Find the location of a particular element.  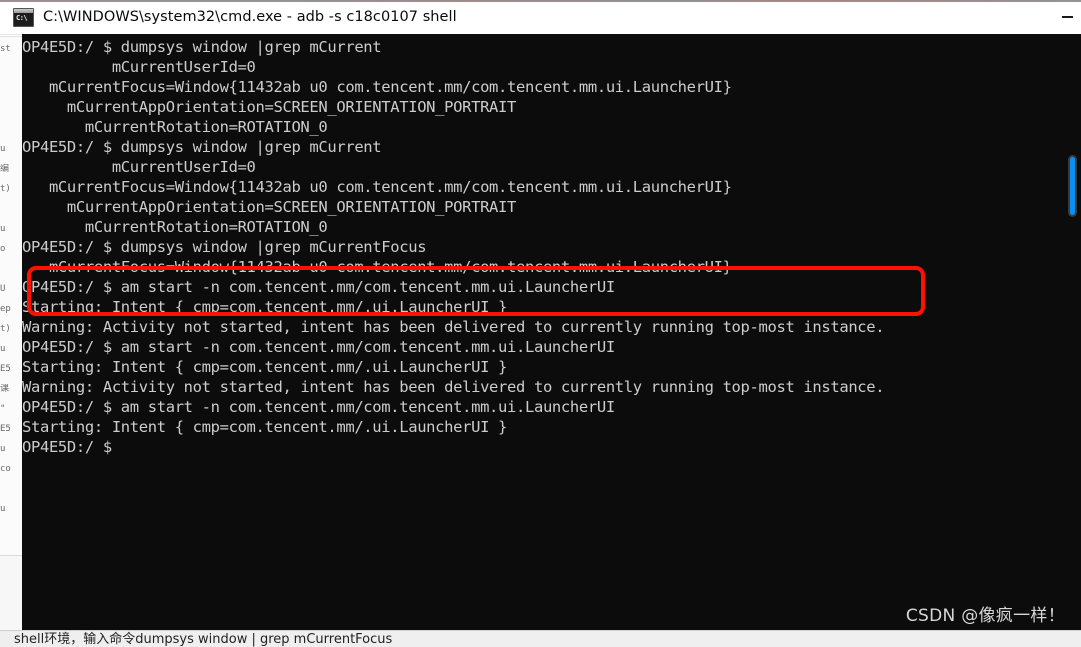

minimize-icon is located at coordinates (1067, 17).